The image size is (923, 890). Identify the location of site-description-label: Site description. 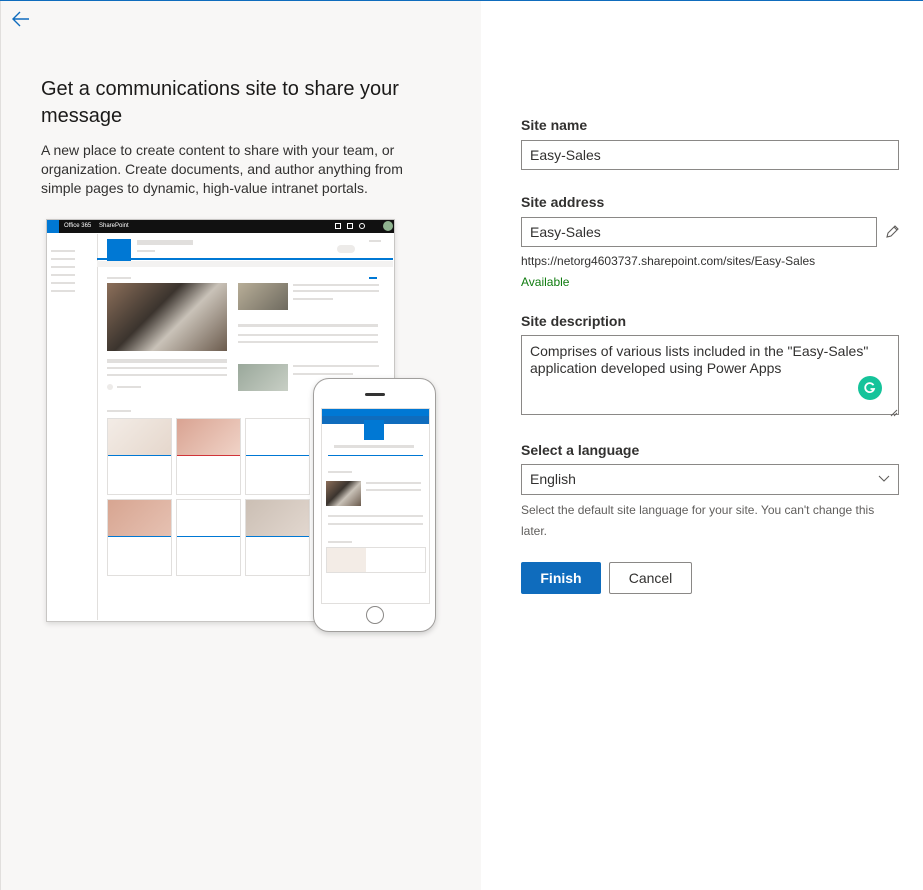
(574, 321).